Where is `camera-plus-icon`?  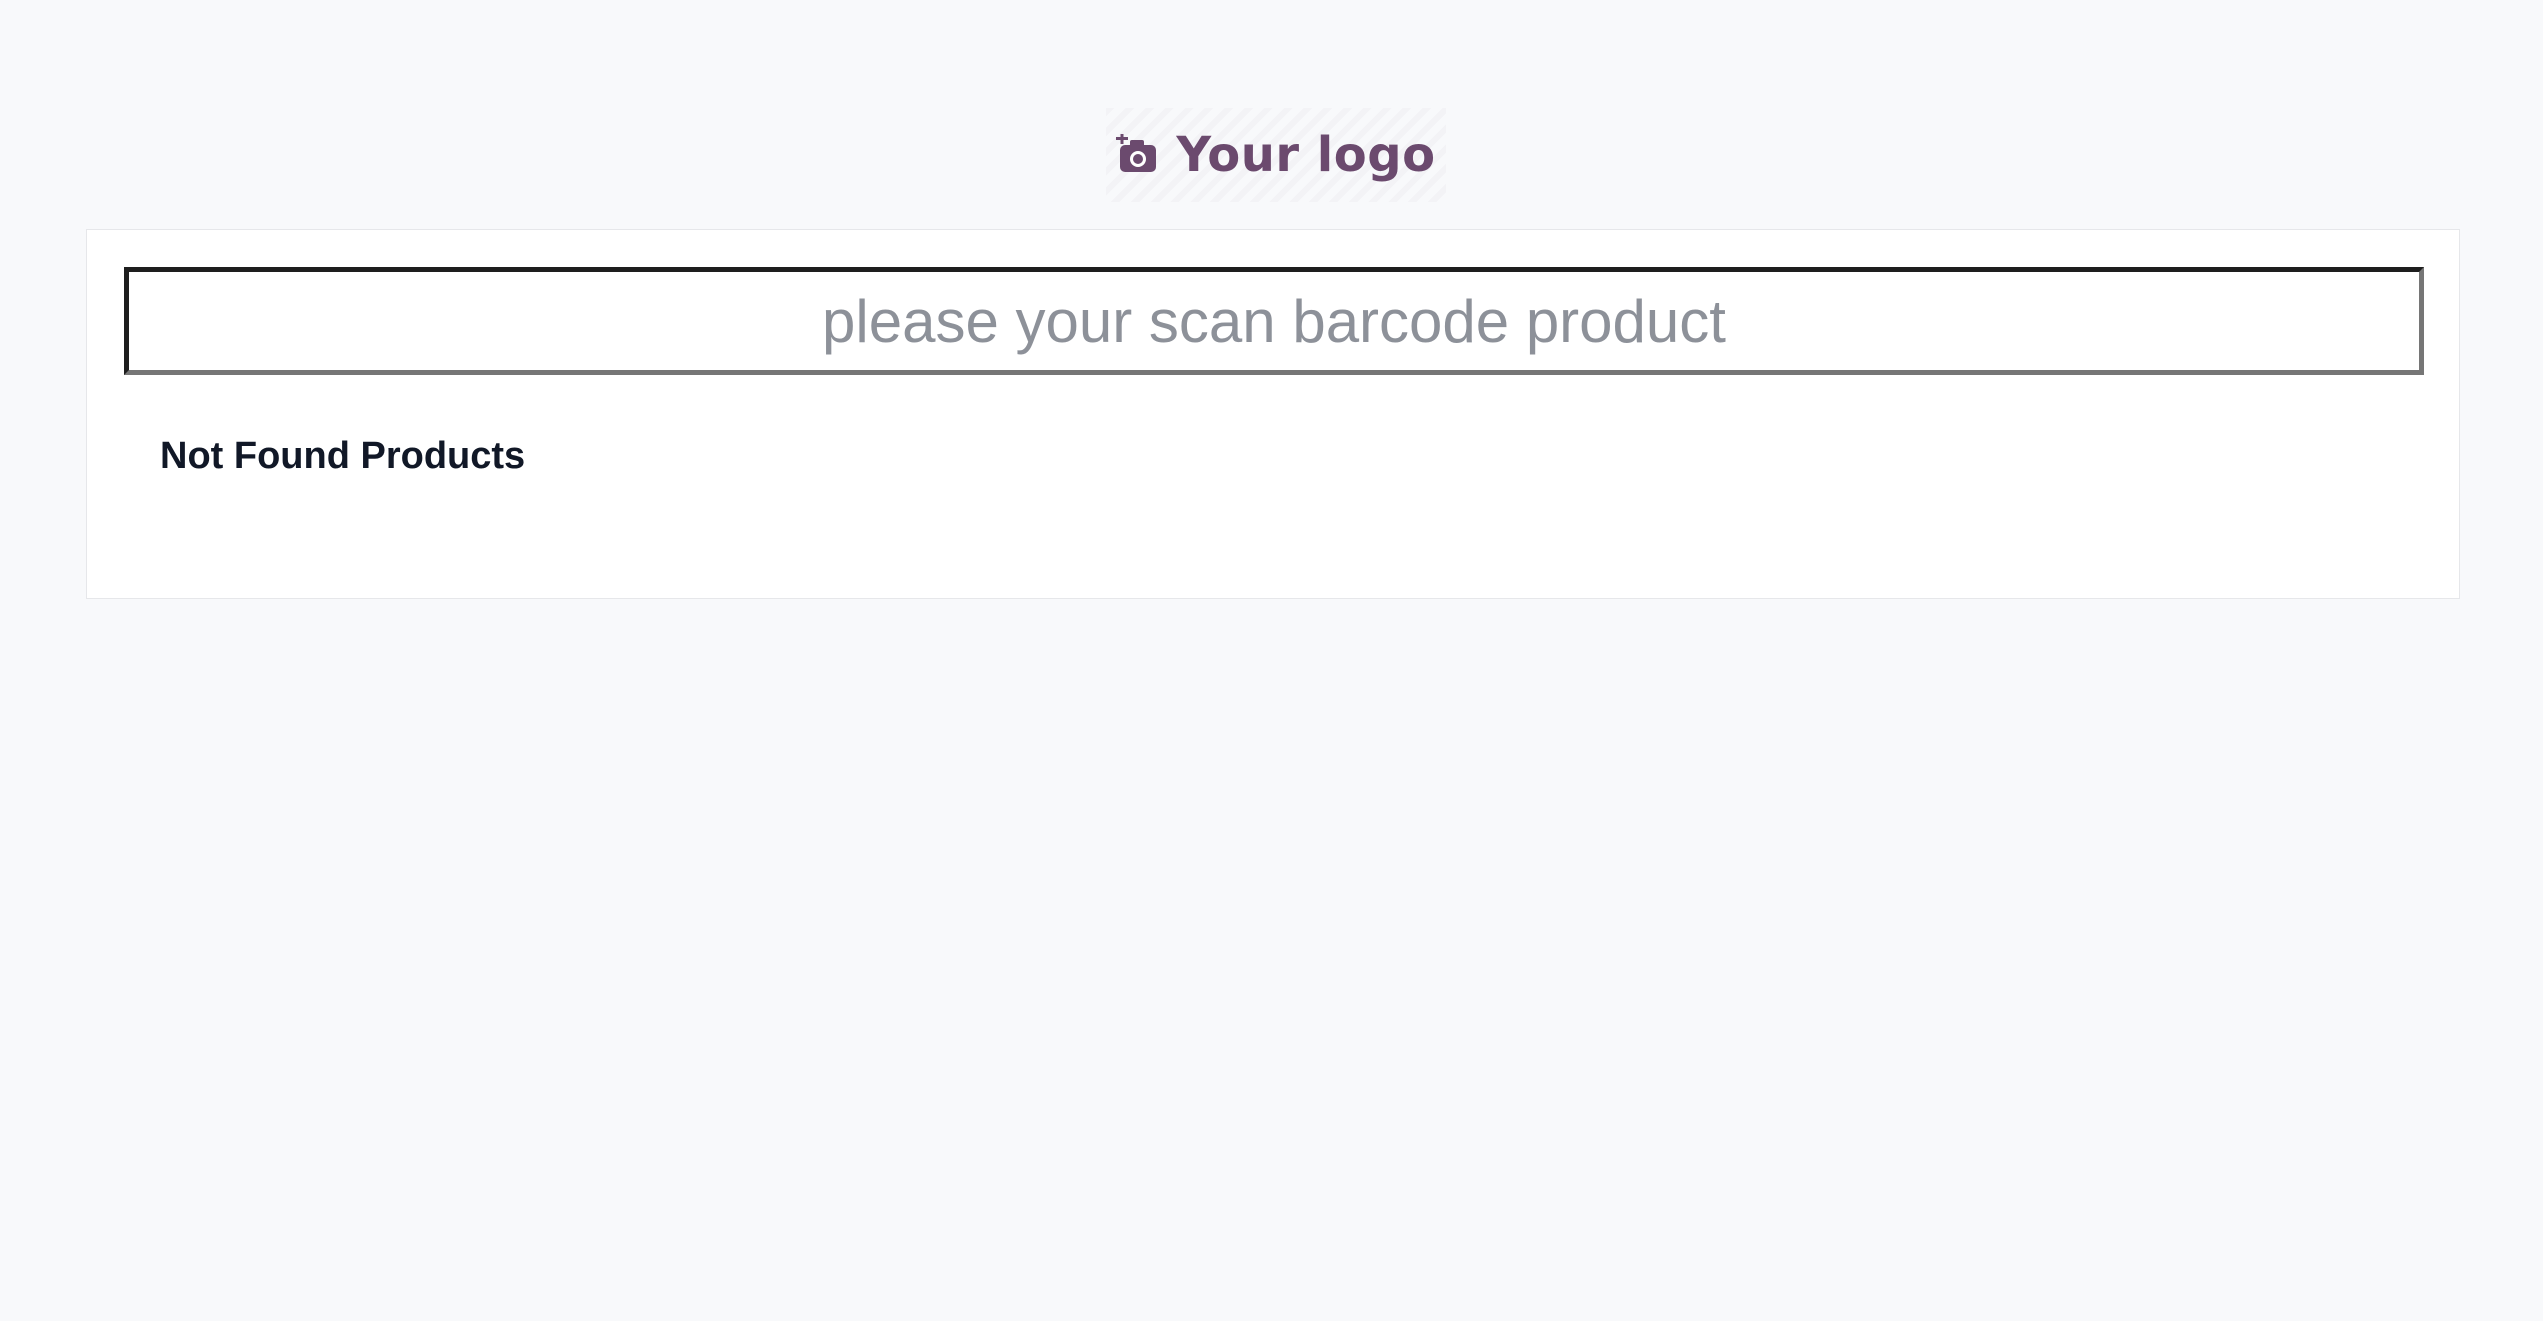 camera-plus-icon is located at coordinates (1137, 155).